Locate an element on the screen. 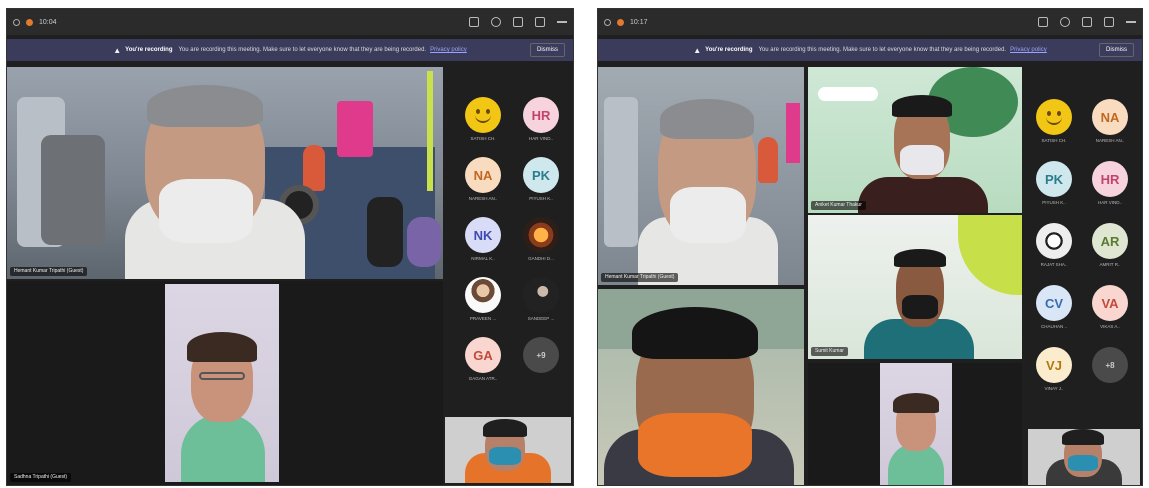 This screenshot has width=1149, height=488. roster-item: AR AMRIT R.. is located at coordinates (1110, 245).